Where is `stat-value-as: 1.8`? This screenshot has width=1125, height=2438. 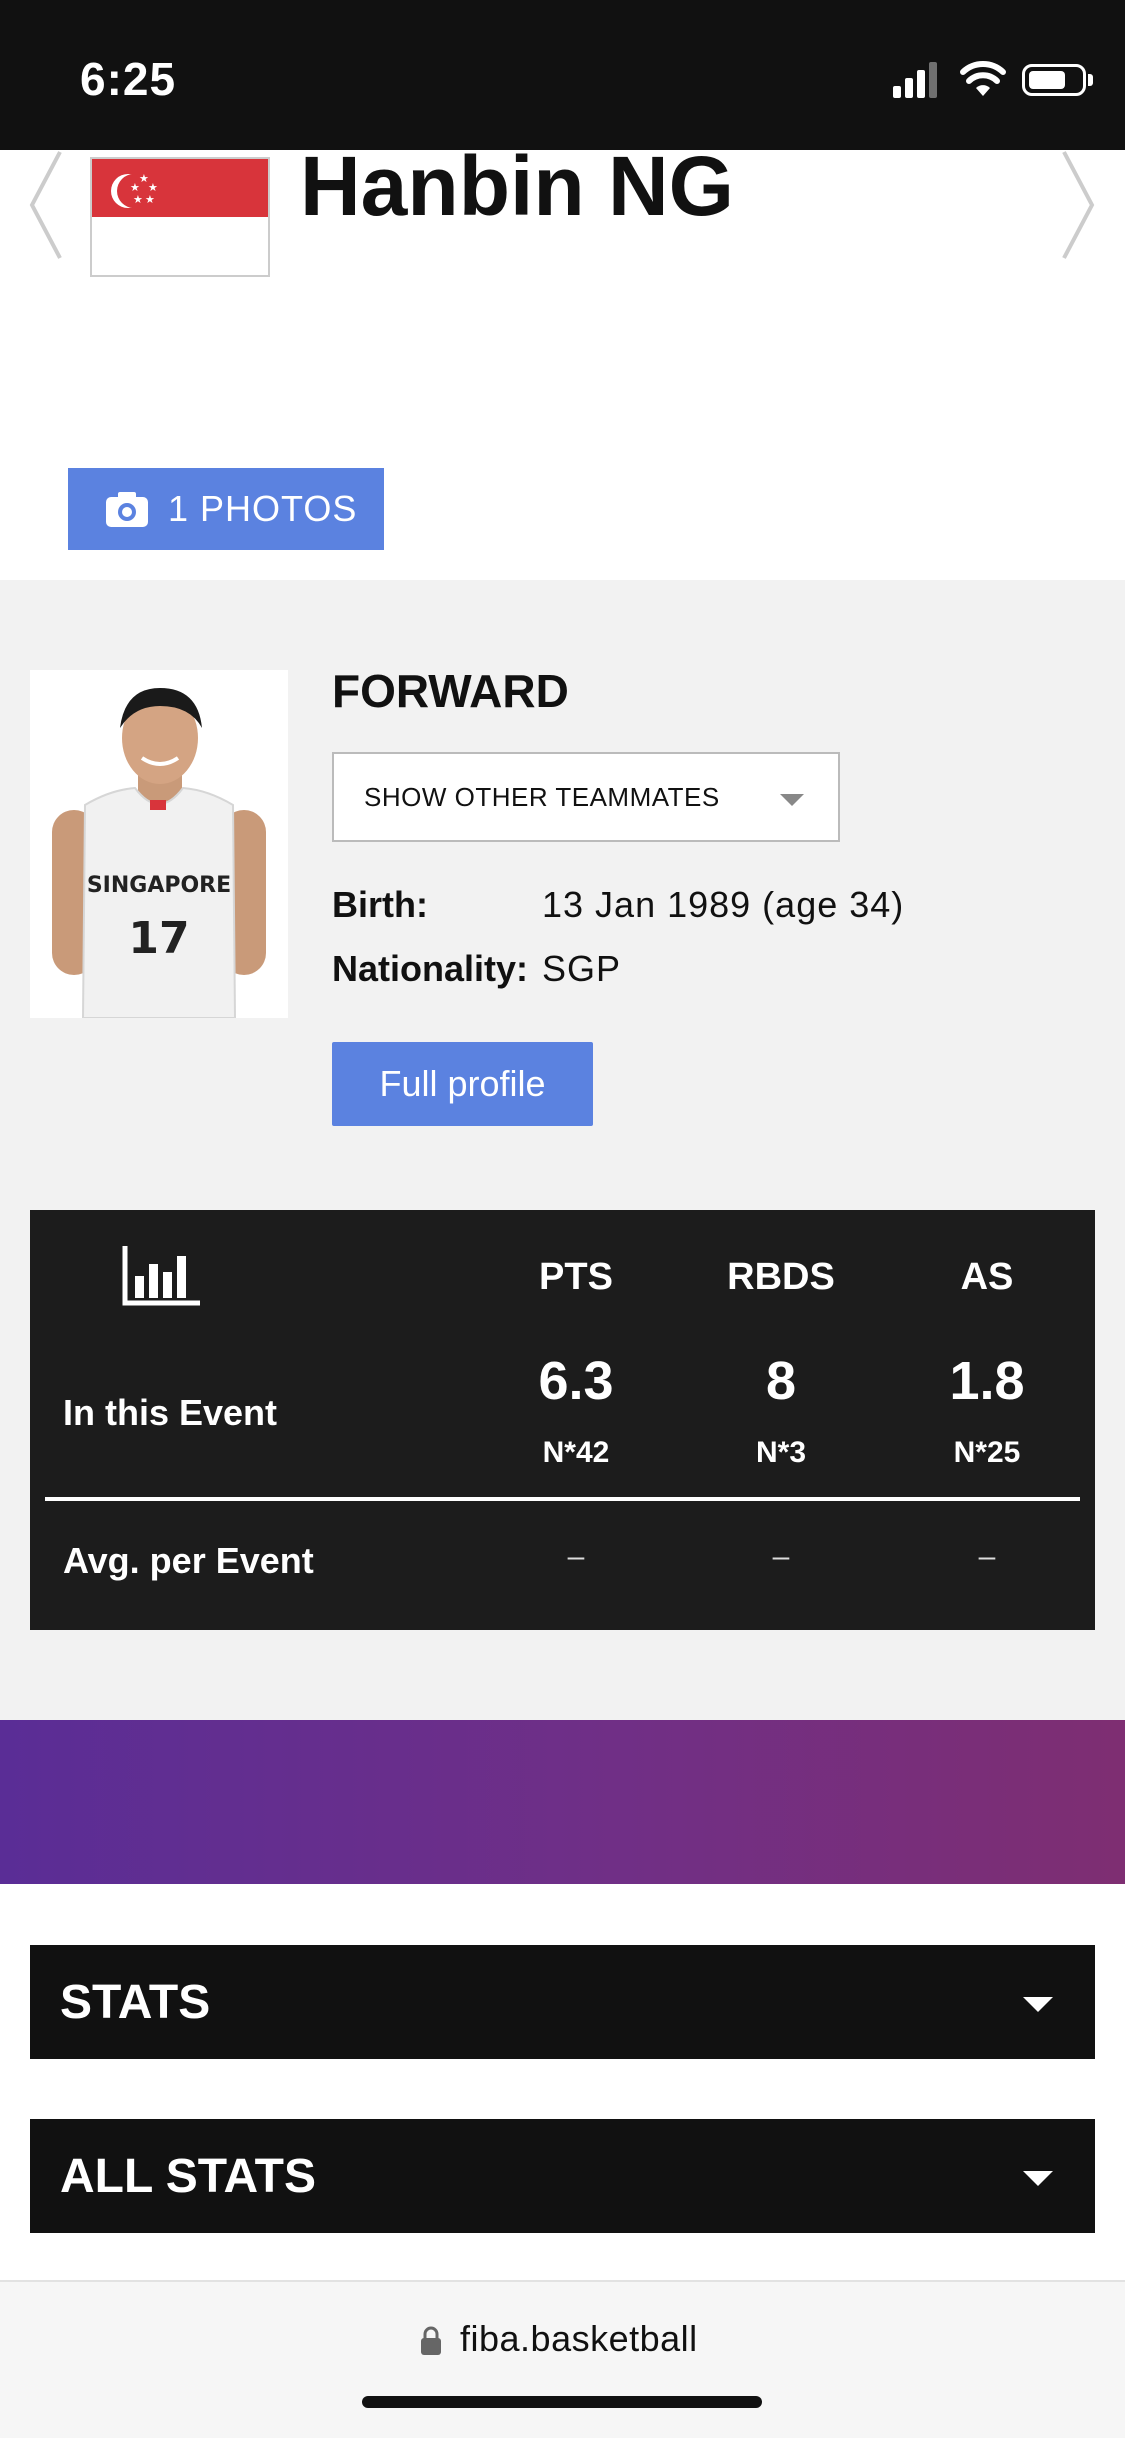
stat-value-as: 1.8 is located at coordinates (987, 1381).